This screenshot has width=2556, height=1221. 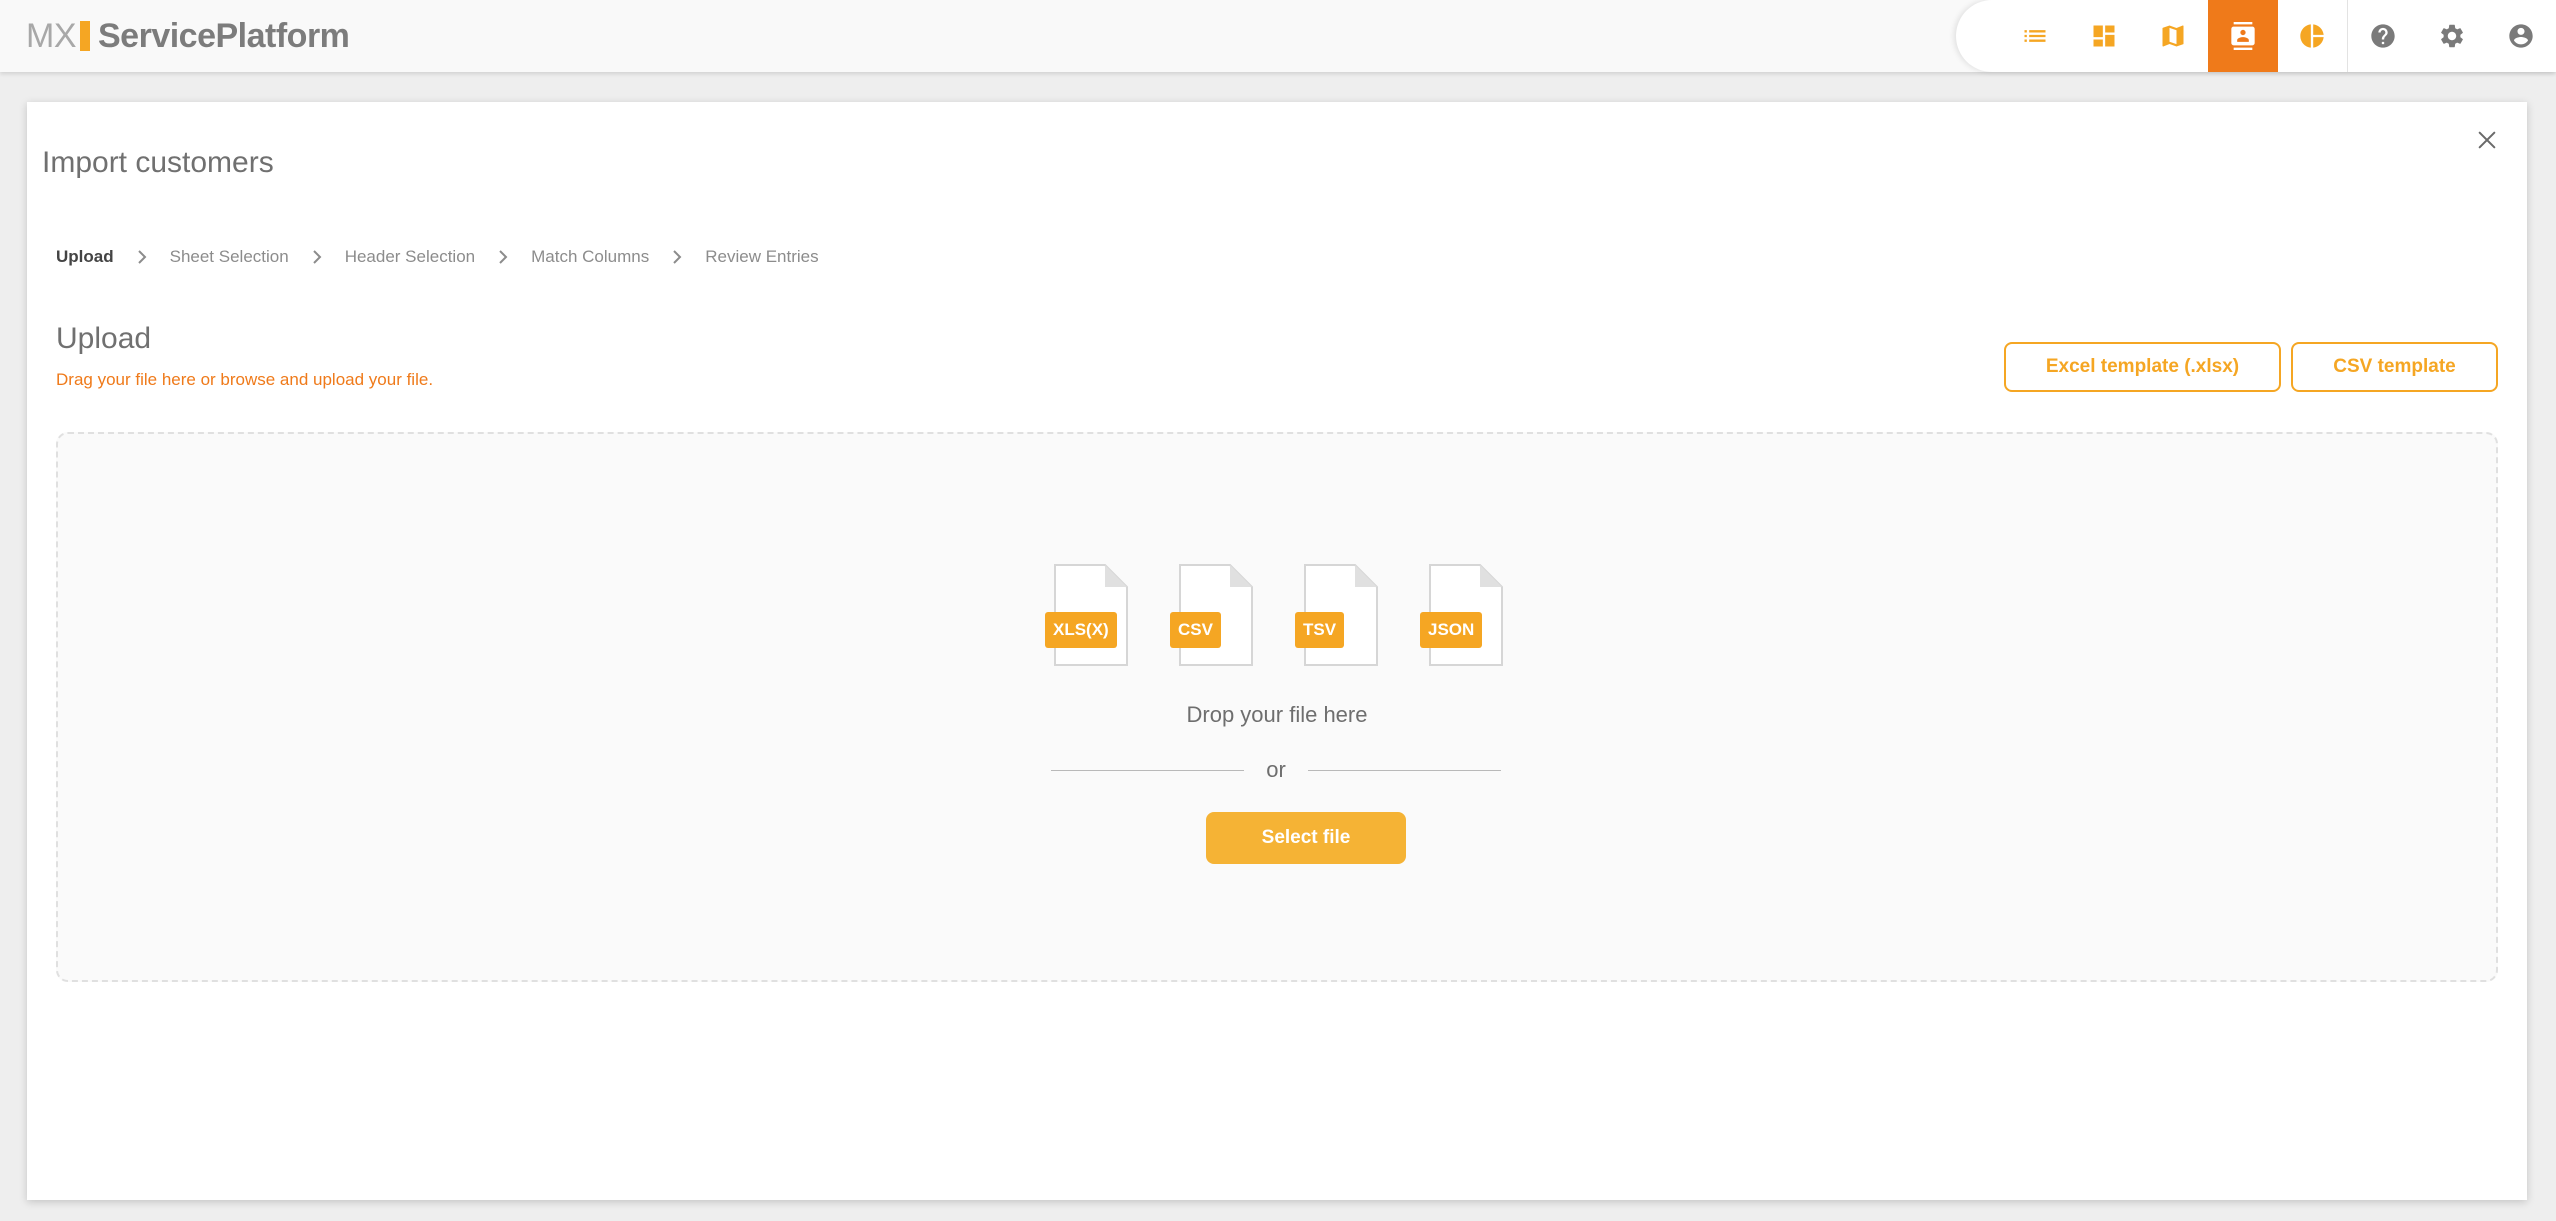 I want to click on account-icon, so click(x=2521, y=36).